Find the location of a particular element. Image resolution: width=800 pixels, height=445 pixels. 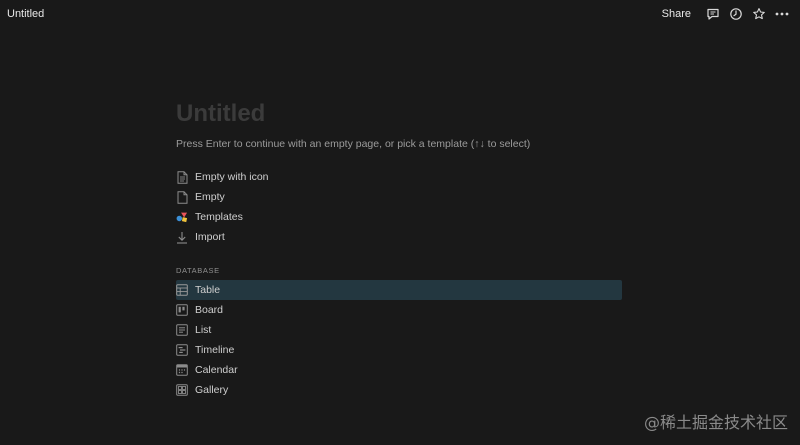

database-item-calendar: Calendar is located at coordinates (399, 370).